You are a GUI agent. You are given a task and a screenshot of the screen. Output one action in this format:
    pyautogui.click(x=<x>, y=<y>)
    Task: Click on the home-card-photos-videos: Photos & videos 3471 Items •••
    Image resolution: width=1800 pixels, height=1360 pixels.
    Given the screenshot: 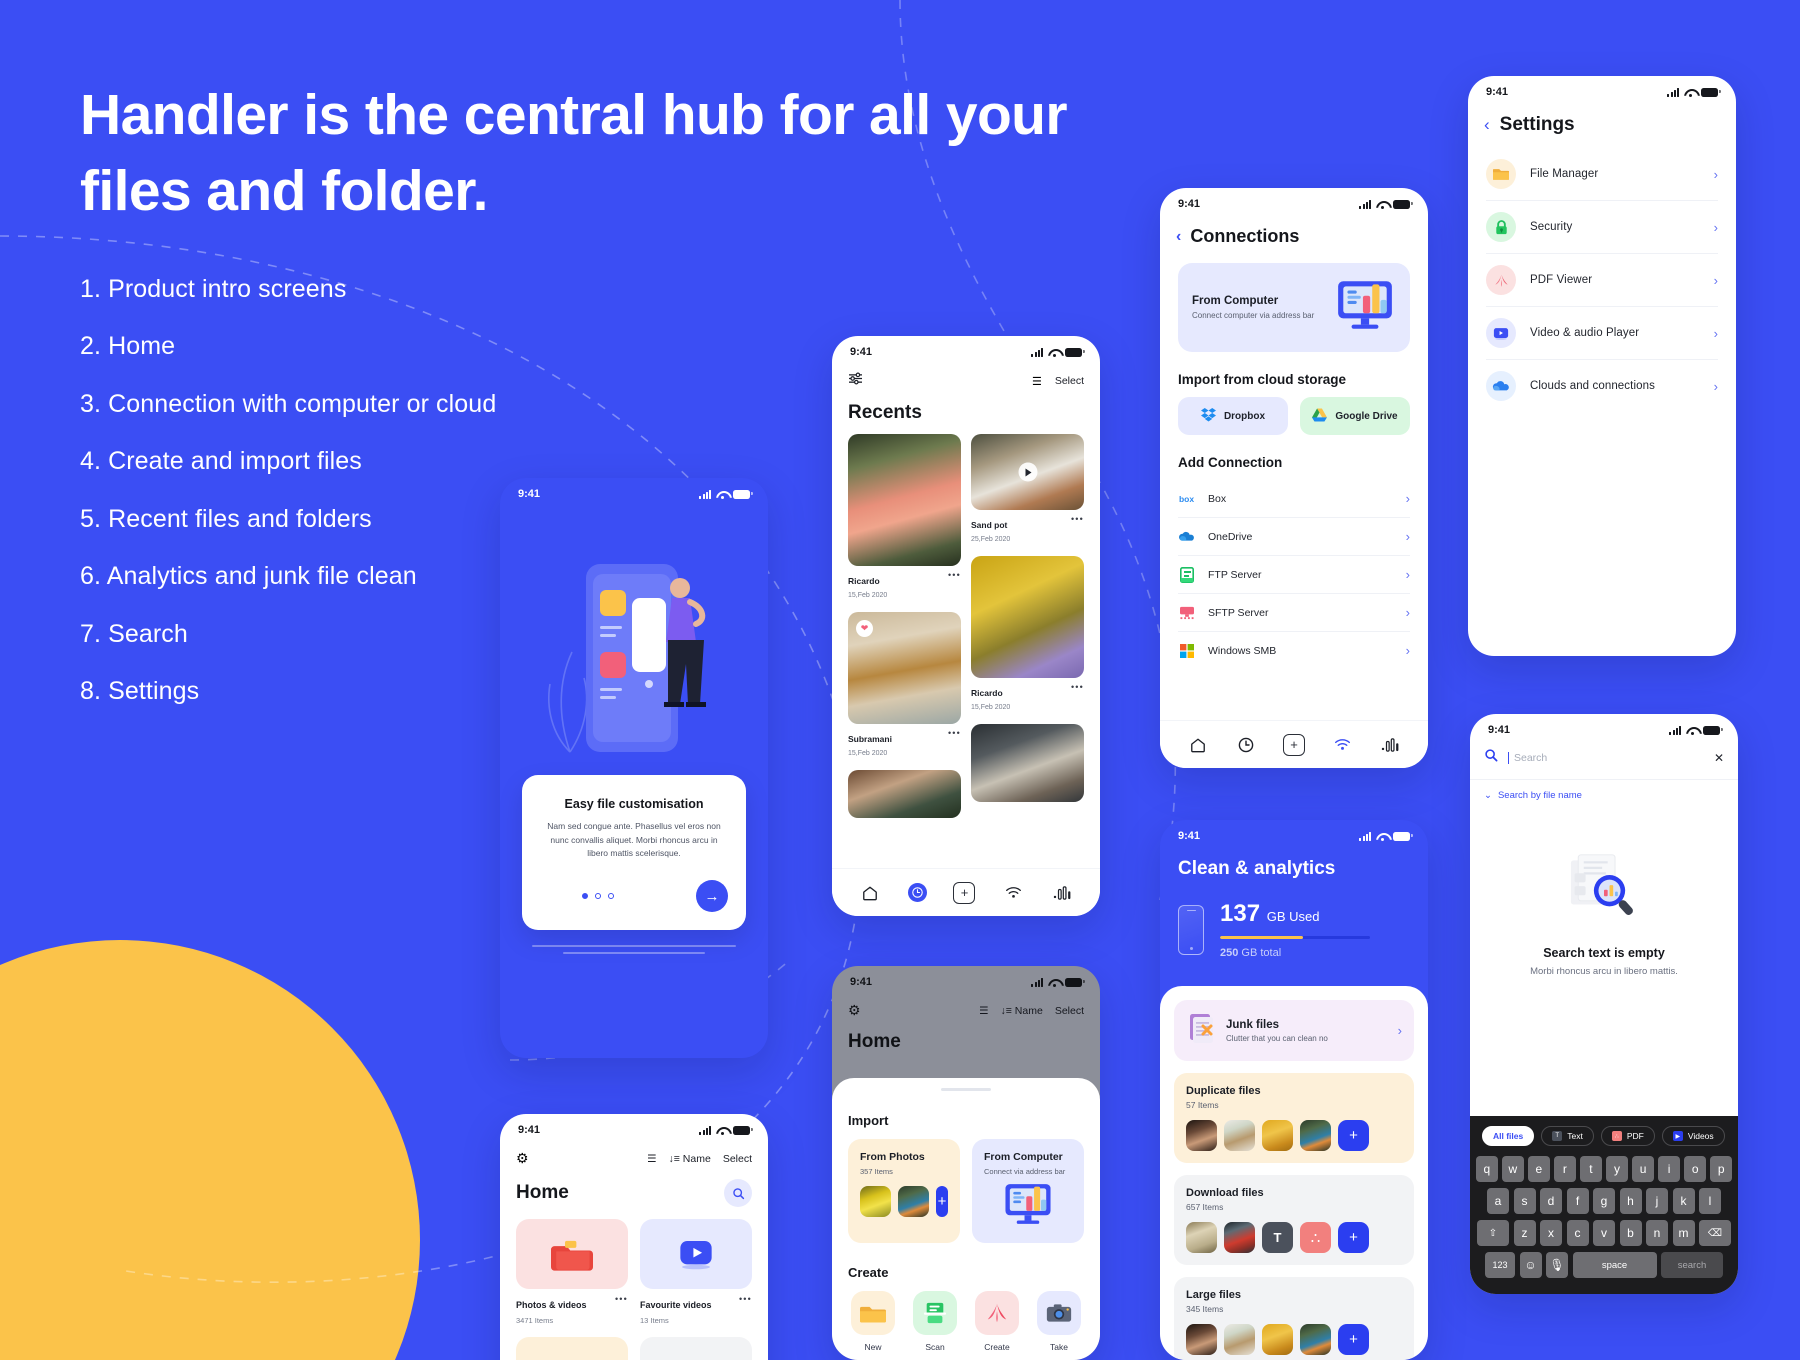 What is the action you would take?
    pyautogui.click(x=572, y=1272)
    